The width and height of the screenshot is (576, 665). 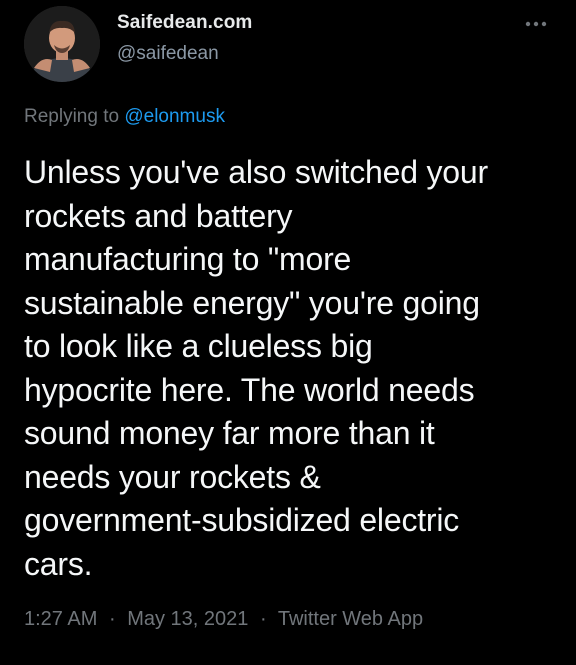 I want to click on tweet-text-line: hypocrite here. The world needs, so click(x=249, y=389).